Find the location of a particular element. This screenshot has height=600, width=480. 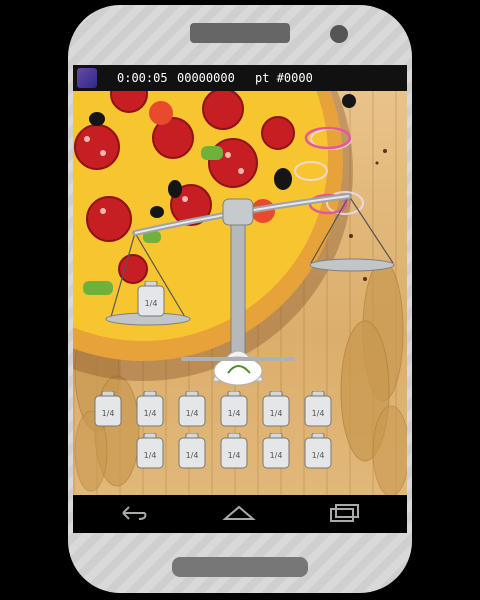

timer: 0:00:05 is located at coordinates (142, 78).